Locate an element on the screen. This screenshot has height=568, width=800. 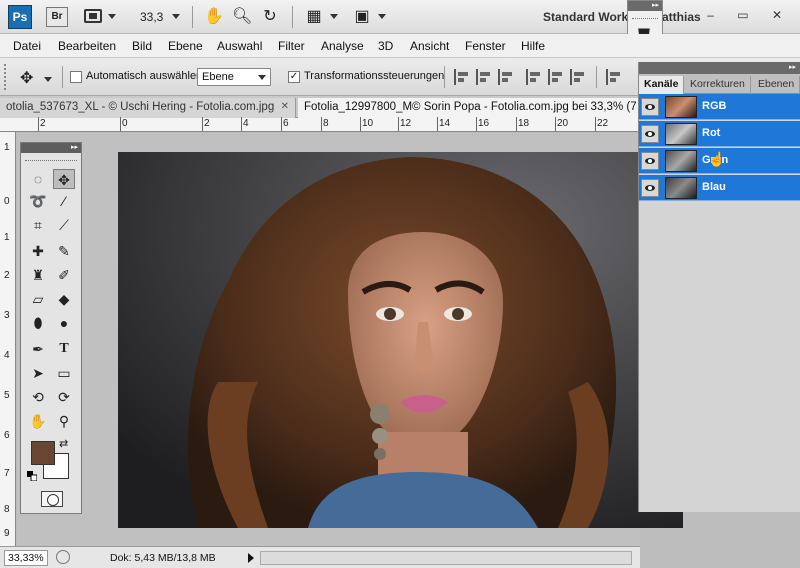
status-menu-arrow-icon is located at coordinates (251, 558).